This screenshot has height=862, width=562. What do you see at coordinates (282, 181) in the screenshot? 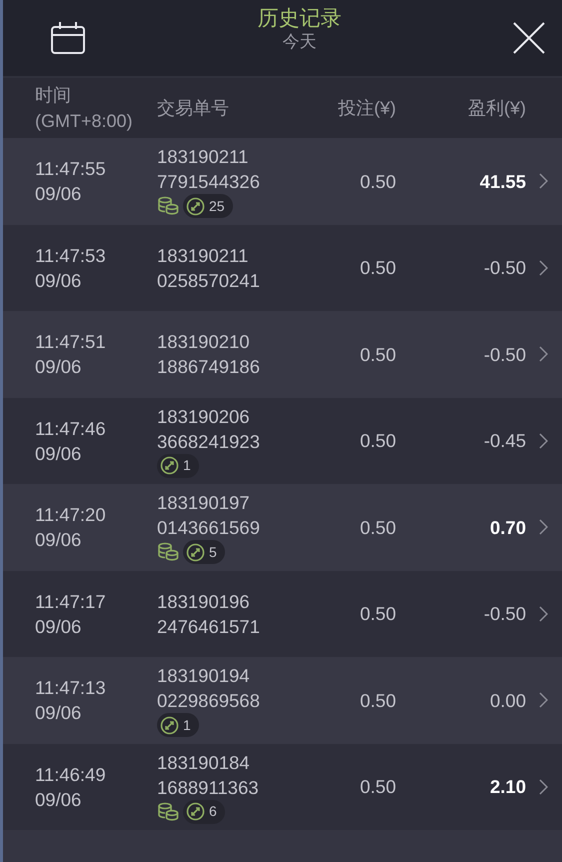
I see `history-row: 11:47:55 09/06 183190211 7791544326 25 0.50 41.55` at bounding box center [282, 181].